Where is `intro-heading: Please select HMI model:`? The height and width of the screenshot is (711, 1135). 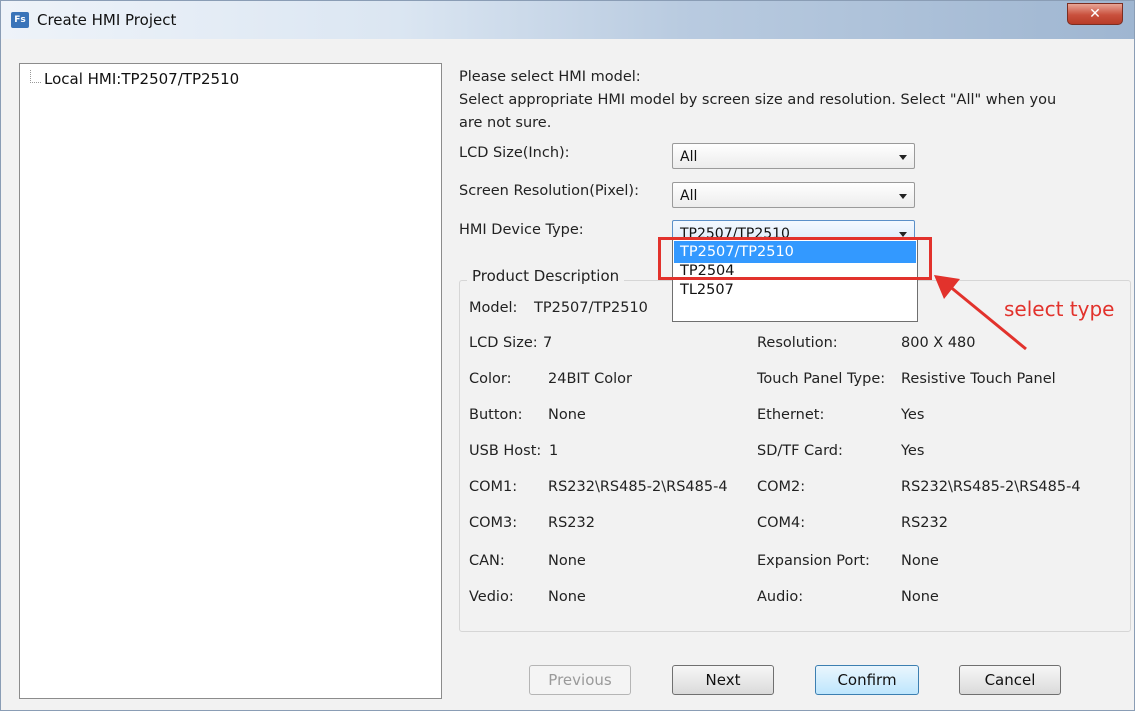 intro-heading: Please select HMI model: is located at coordinates (550, 77).